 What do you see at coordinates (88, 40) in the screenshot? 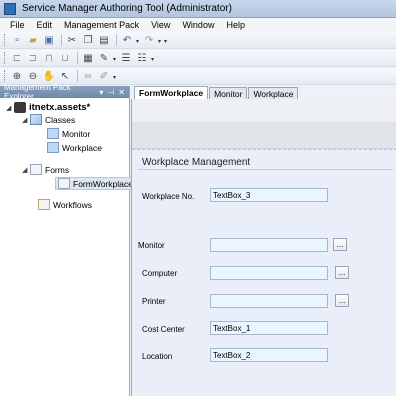
I see `copy-icon: ❐` at bounding box center [88, 40].